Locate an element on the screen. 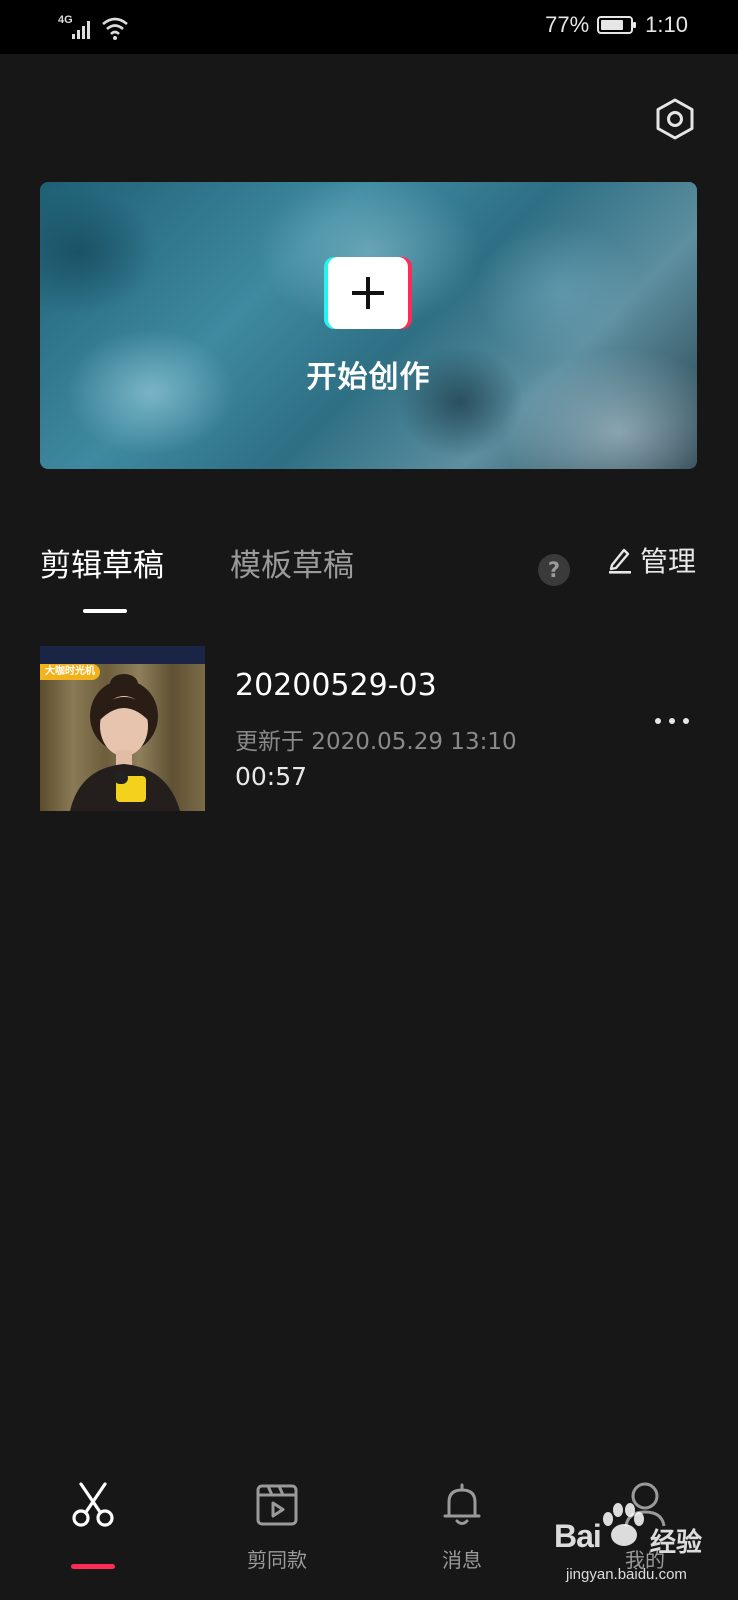  tab-template-drafts: 模板草稿 is located at coordinates (292, 562).